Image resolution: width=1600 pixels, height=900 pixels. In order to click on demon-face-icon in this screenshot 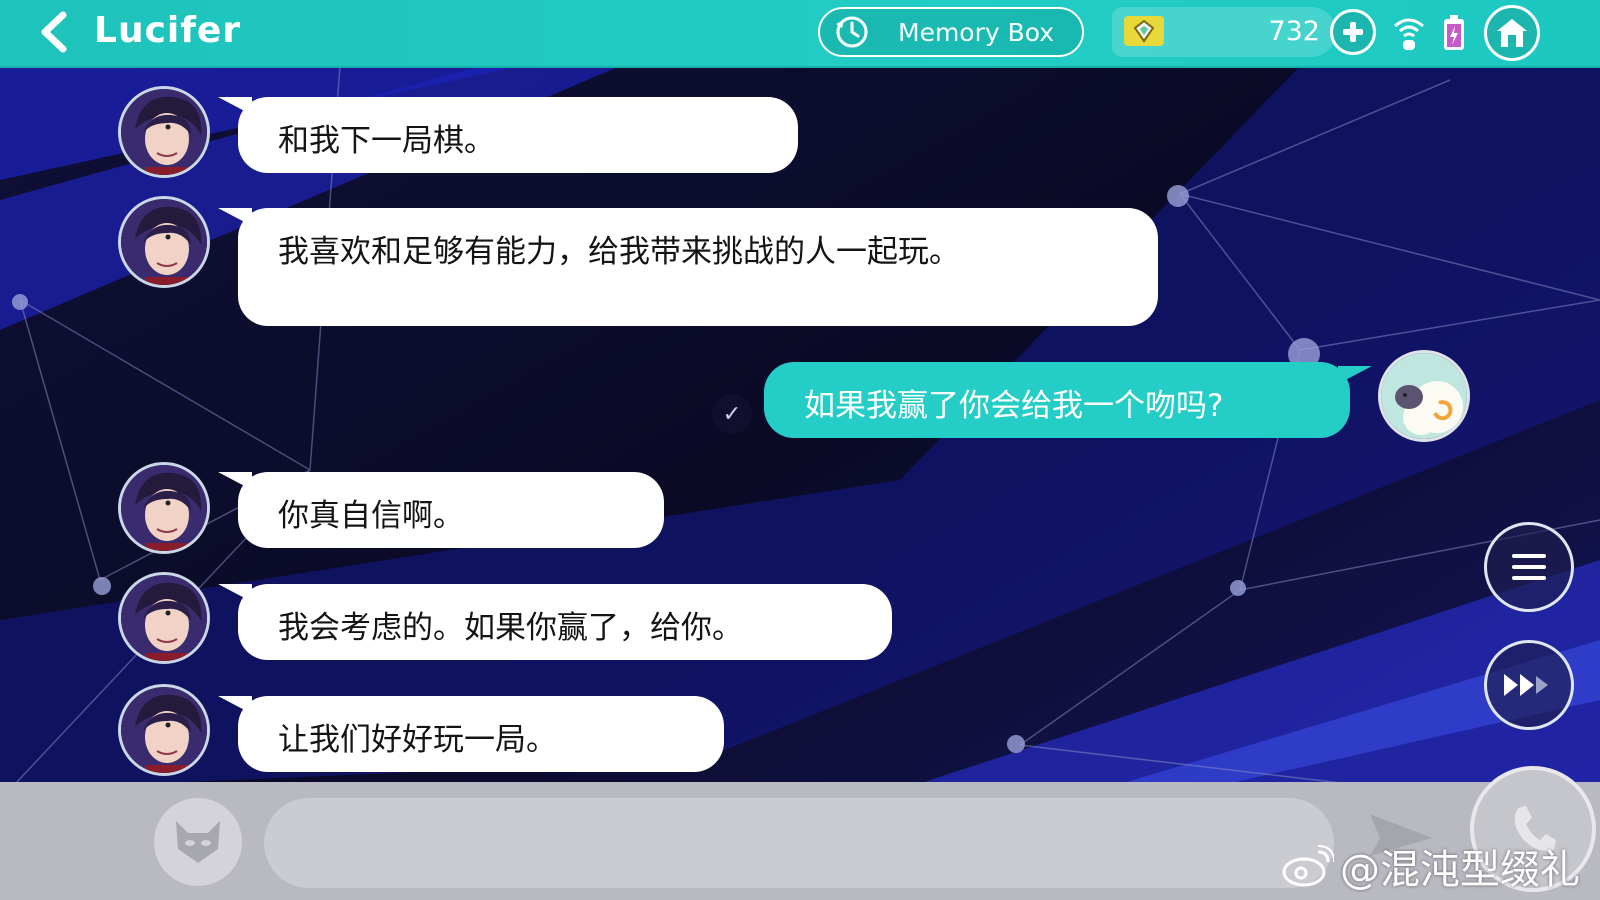, I will do `click(198, 842)`.